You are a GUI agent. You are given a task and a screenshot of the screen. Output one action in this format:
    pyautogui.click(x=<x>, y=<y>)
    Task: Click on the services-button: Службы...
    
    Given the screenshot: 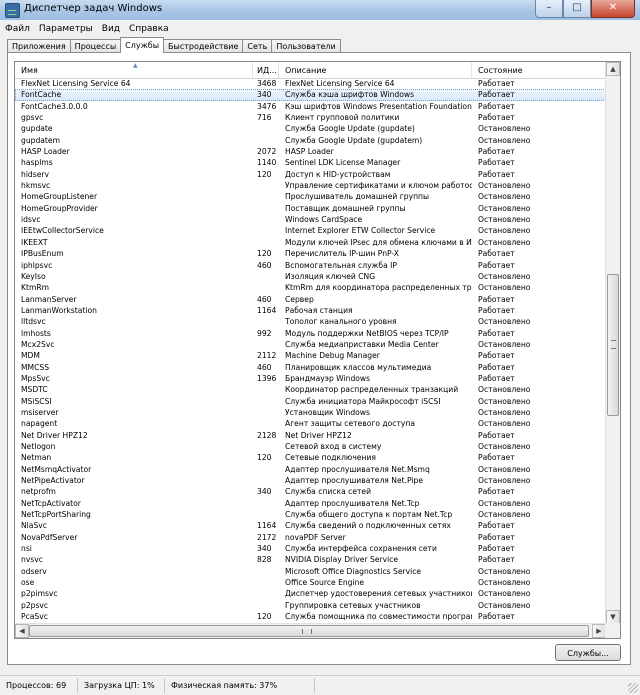 What is the action you would take?
    pyautogui.click(x=588, y=652)
    